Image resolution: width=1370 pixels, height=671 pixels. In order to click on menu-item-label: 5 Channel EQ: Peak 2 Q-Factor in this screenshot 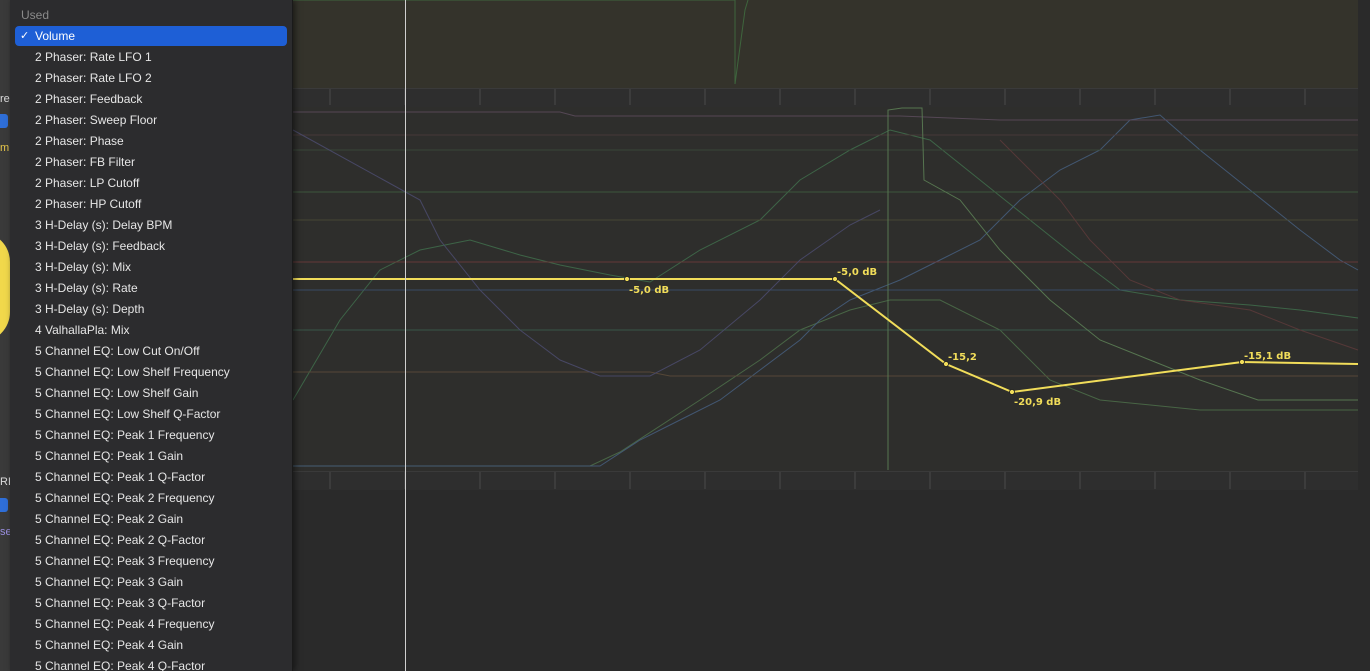, I will do `click(120, 540)`.